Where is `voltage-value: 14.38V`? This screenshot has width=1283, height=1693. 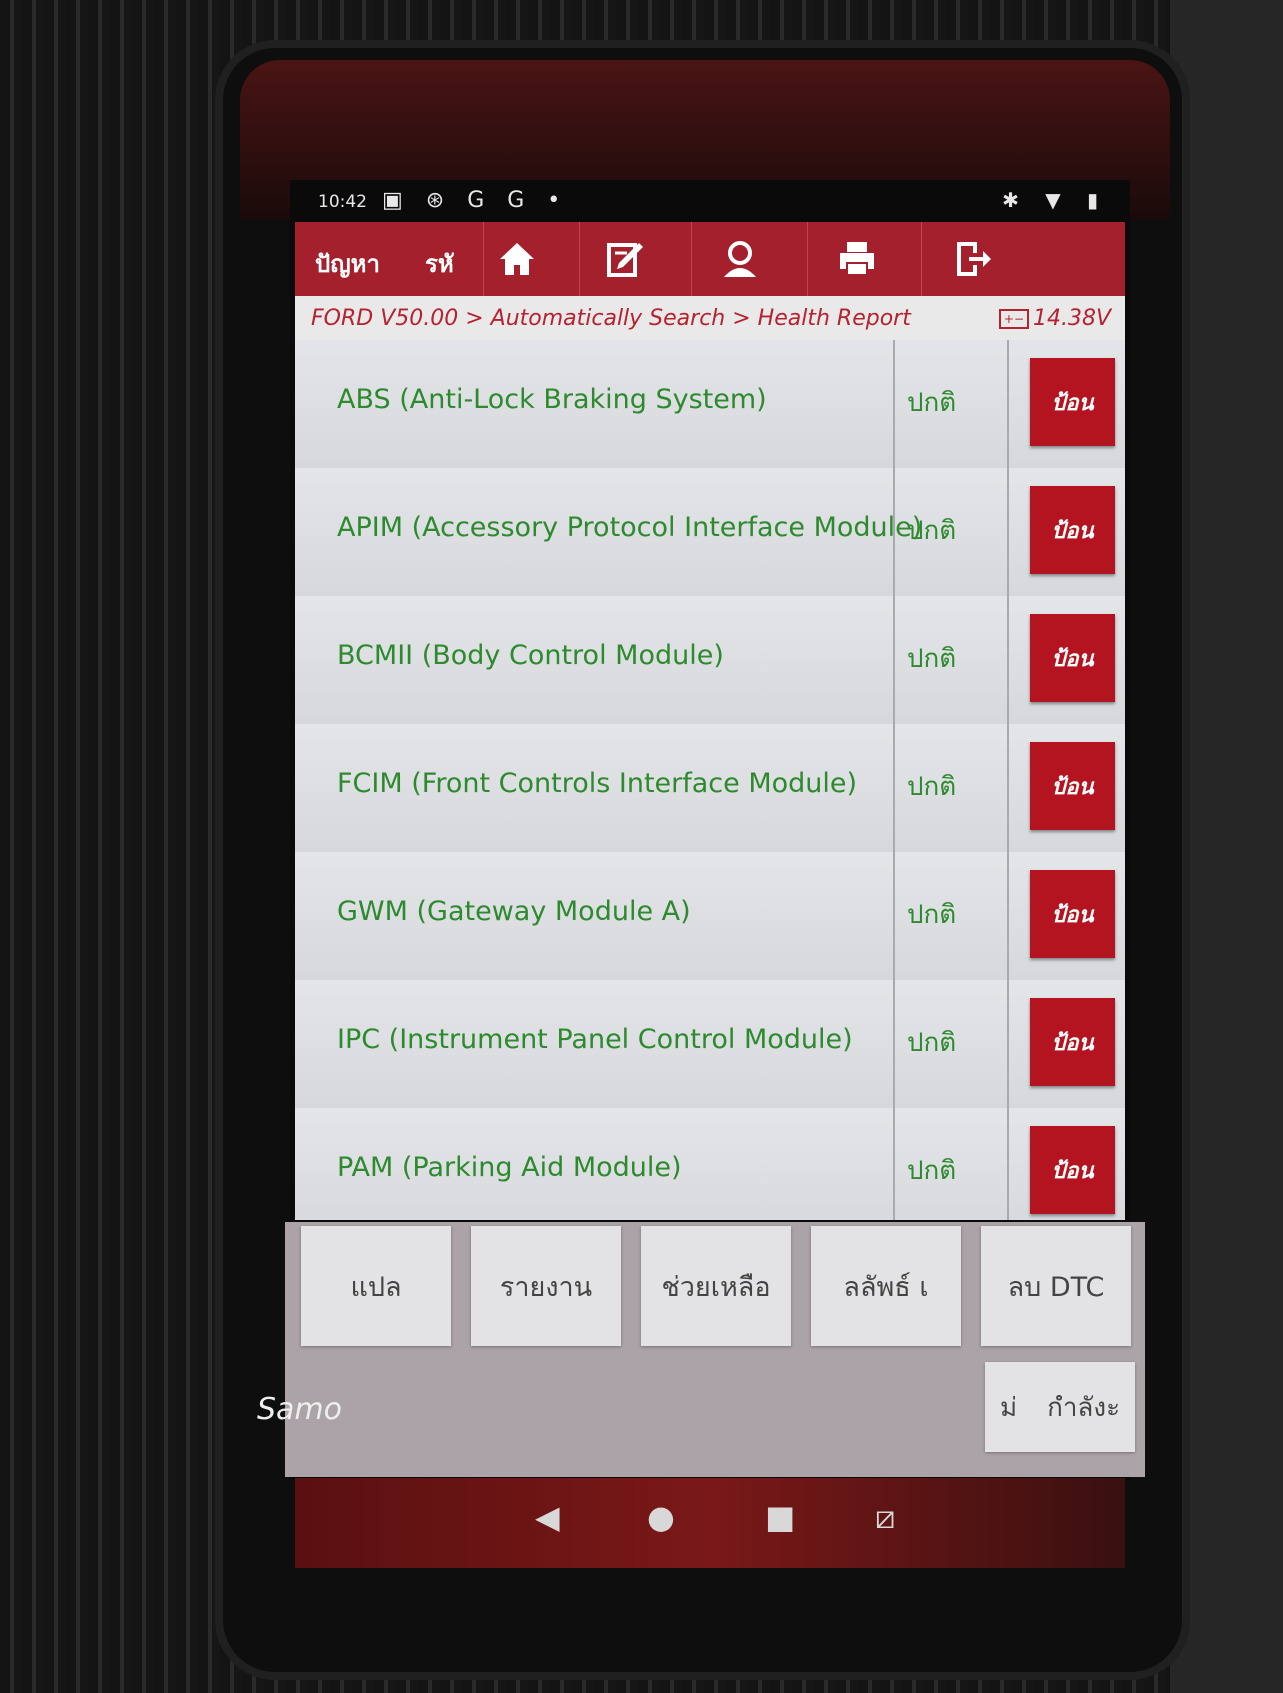 voltage-value: 14.38V is located at coordinates (1071, 318).